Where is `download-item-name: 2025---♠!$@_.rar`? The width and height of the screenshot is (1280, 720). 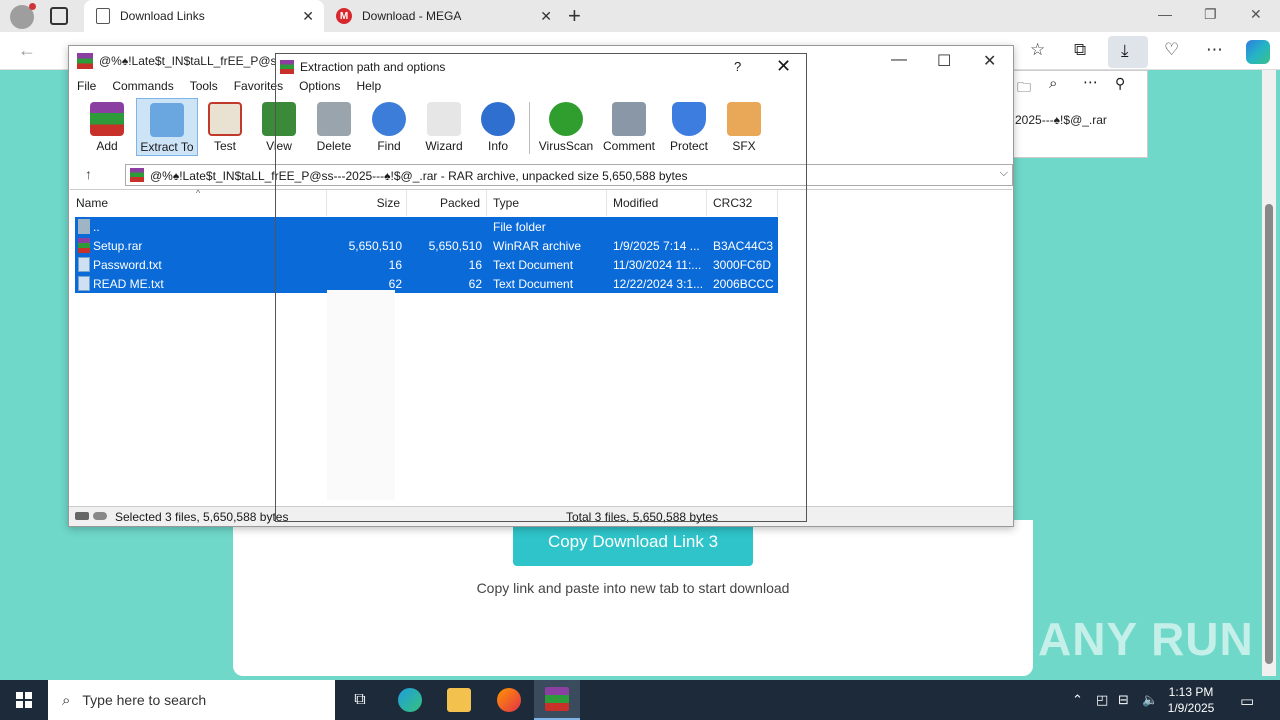
download-item-name: 2025---♠!$@_.rar is located at coordinates (1061, 120).